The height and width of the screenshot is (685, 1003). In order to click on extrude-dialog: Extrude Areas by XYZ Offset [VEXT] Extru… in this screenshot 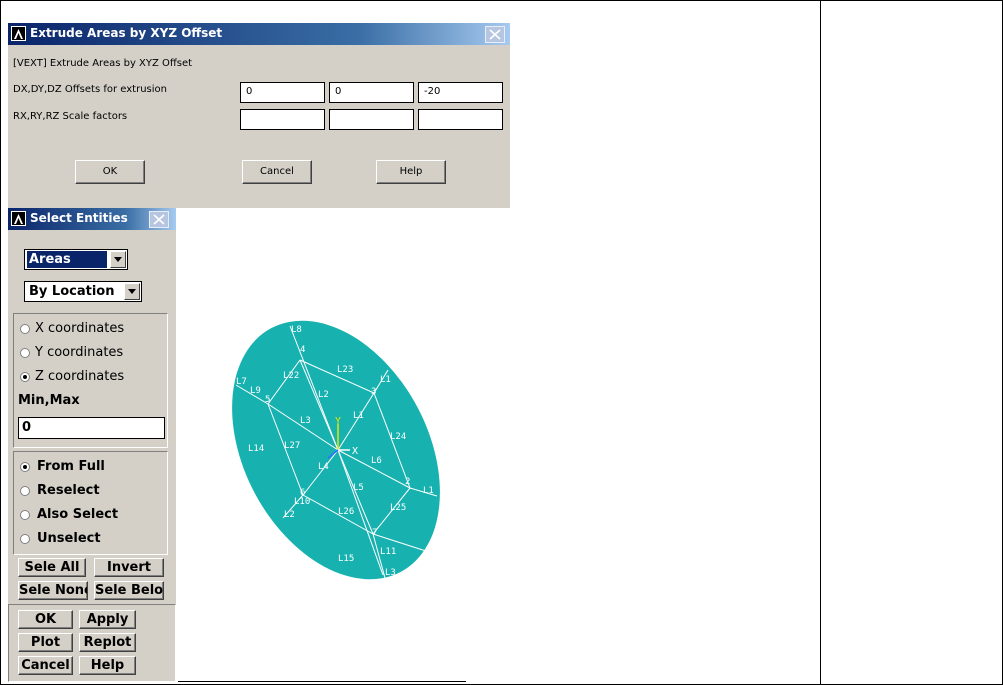, I will do `click(259, 115)`.